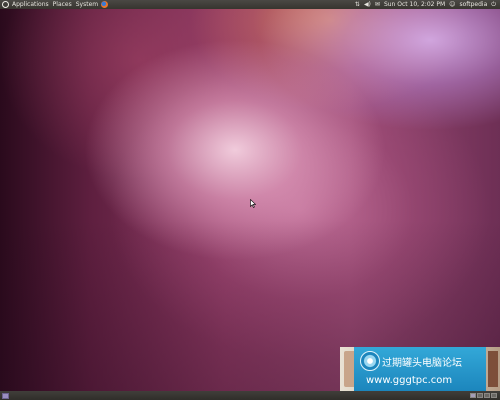  Describe the element at coordinates (493, 4) in the screenshot. I see `power-icon: ⏻` at that location.